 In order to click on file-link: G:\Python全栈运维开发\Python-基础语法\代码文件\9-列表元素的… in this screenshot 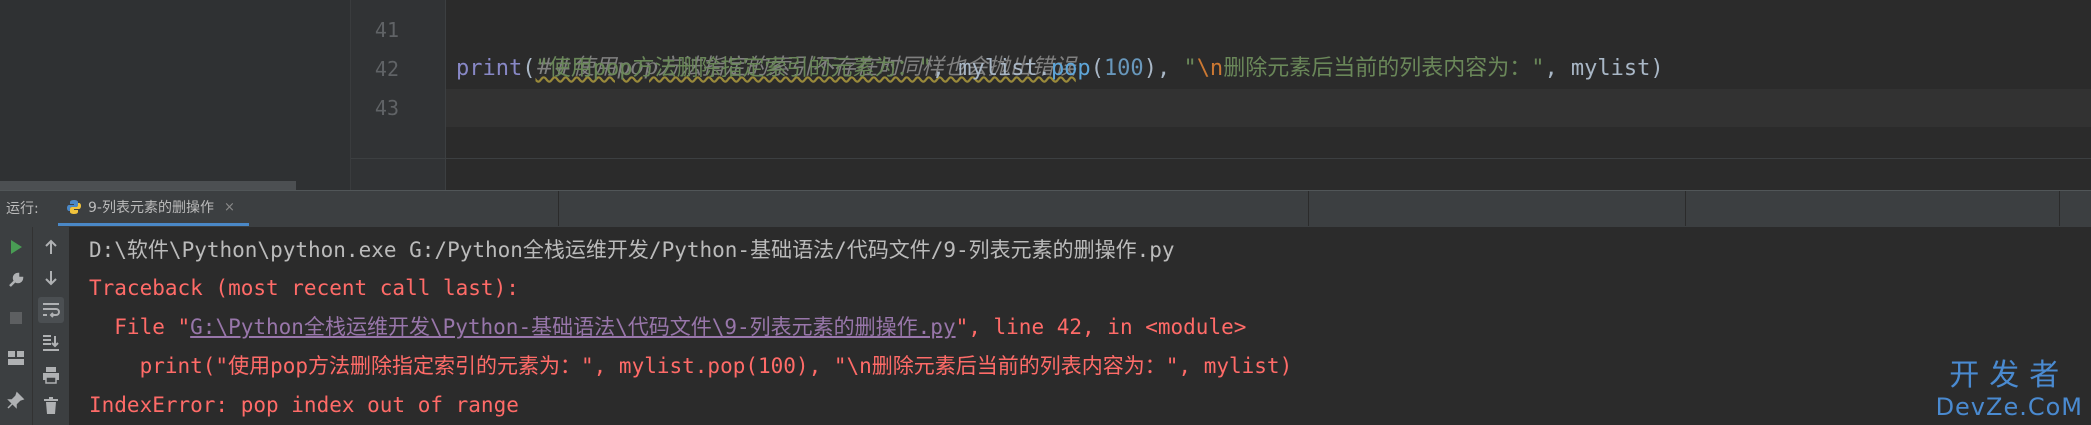, I will do `click(572, 327)`.